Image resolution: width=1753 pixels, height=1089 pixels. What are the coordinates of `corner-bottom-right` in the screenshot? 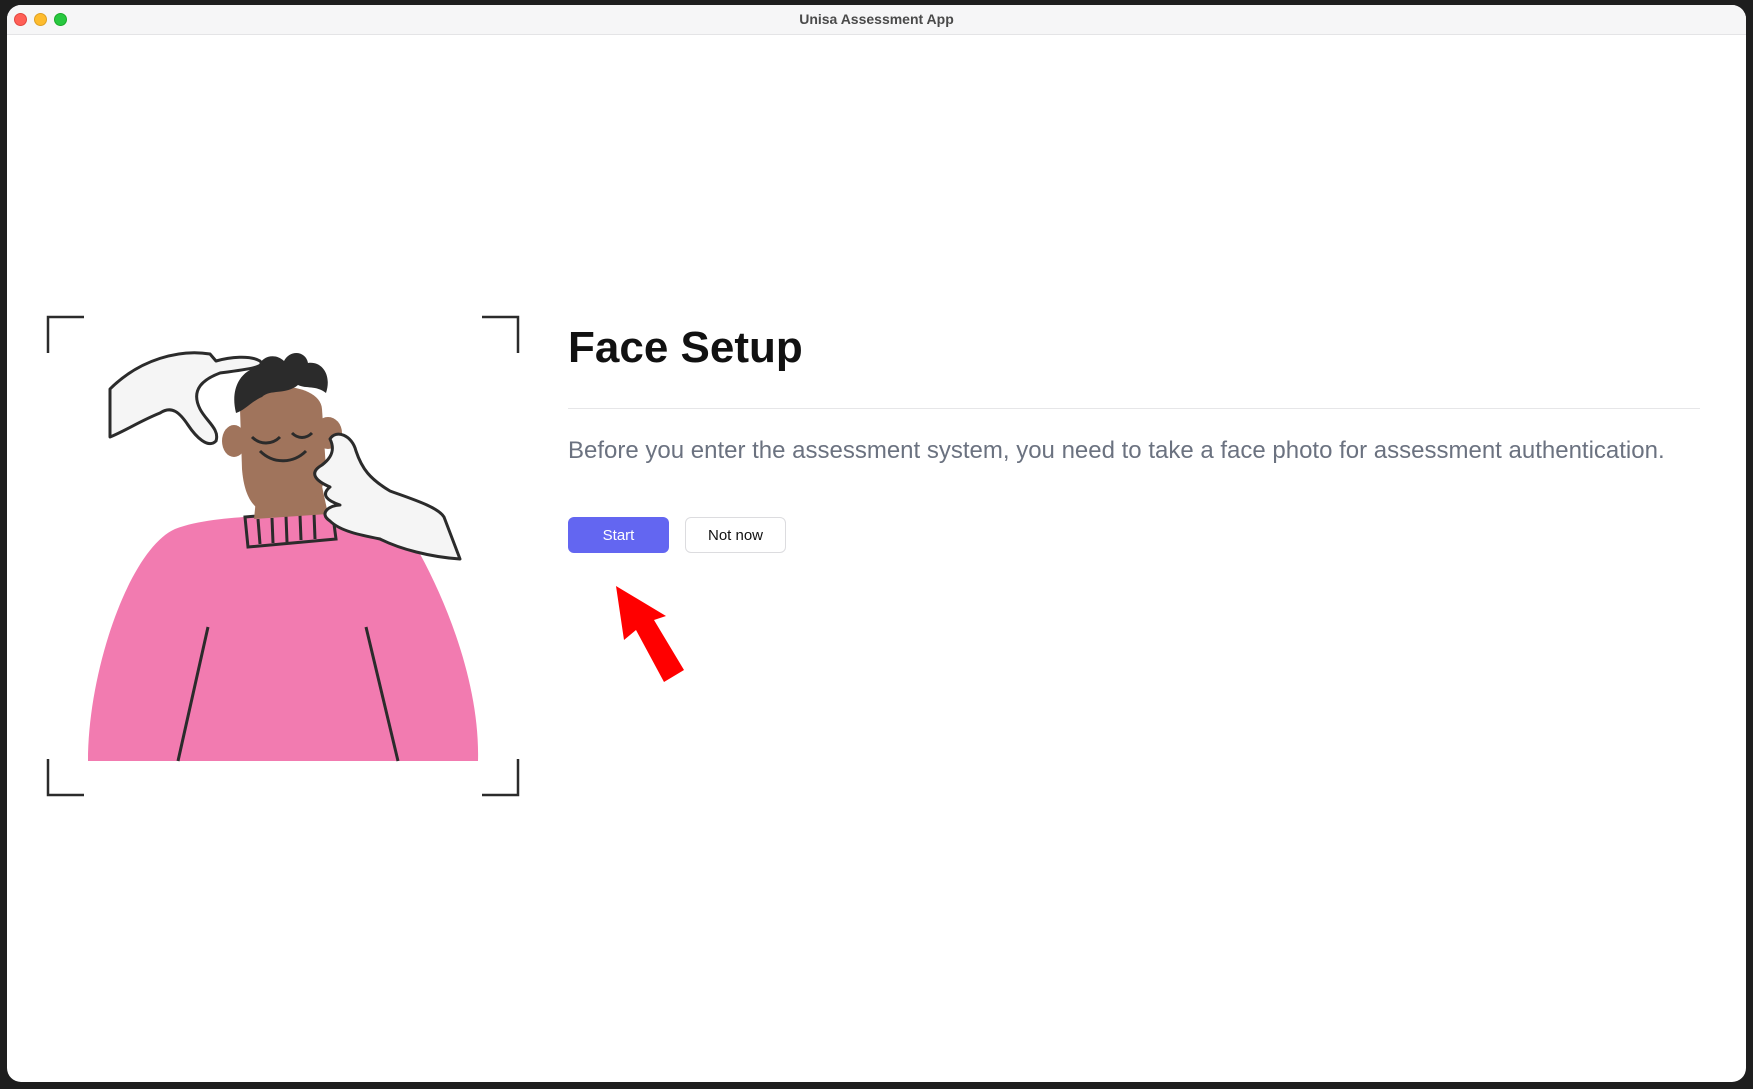 It's located at (501, 778).